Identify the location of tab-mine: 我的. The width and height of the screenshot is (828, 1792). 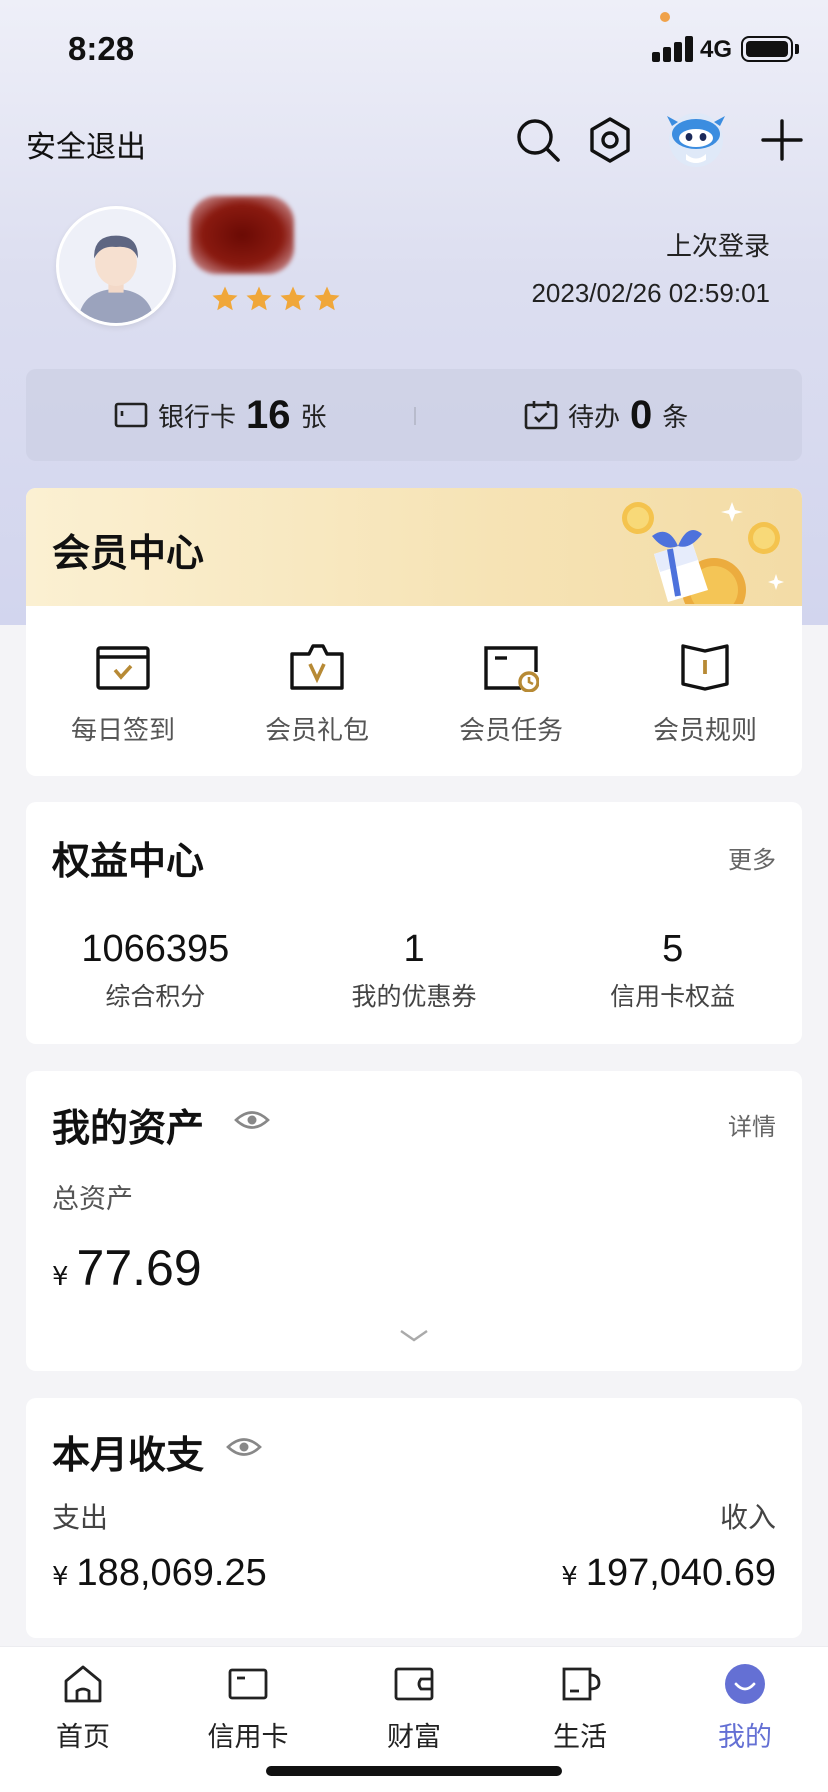
(745, 1708).